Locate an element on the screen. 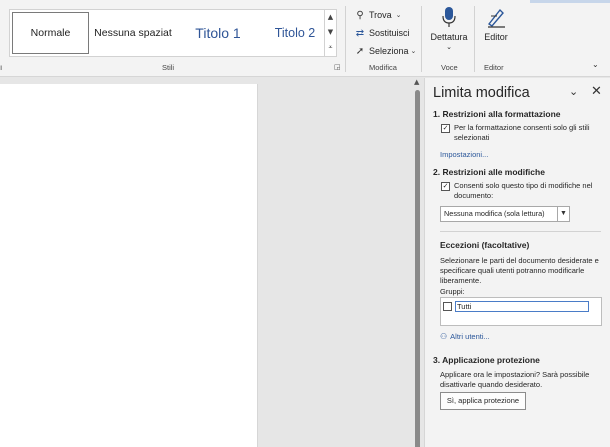 The width and height of the screenshot is (610, 447). editor-button: Editor is located at coordinates (496, 24).